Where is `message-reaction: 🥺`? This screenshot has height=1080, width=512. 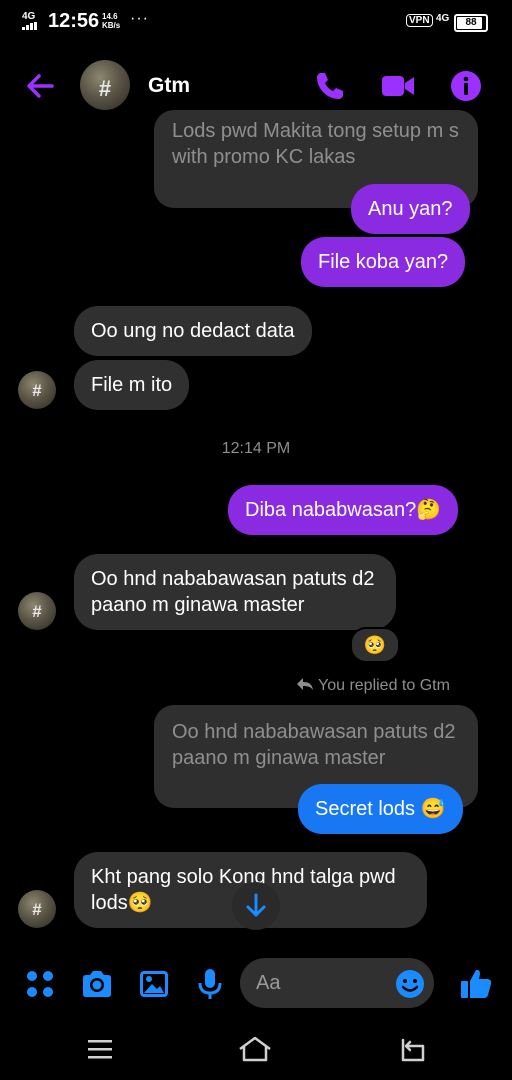 message-reaction: 🥺 is located at coordinates (375, 645).